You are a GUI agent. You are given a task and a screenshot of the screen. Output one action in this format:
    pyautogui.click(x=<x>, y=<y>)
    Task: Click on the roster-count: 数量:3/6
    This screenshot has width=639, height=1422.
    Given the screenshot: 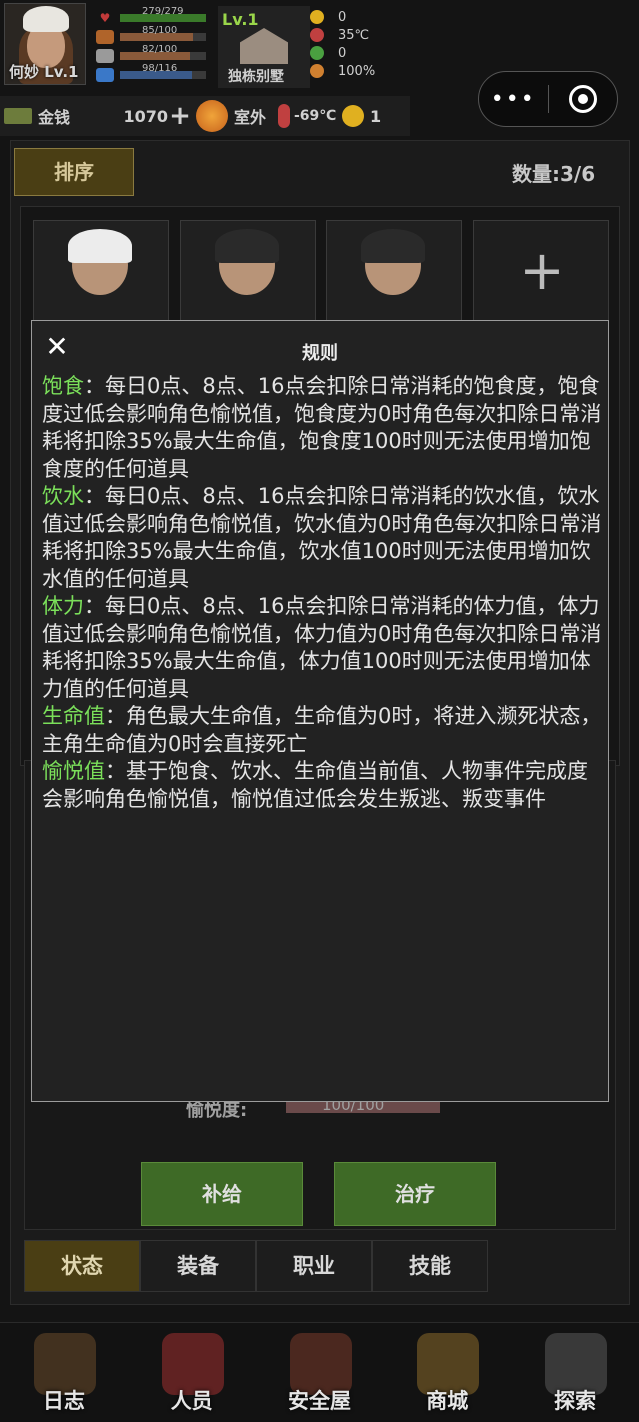 What is the action you would take?
    pyautogui.click(x=554, y=174)
    